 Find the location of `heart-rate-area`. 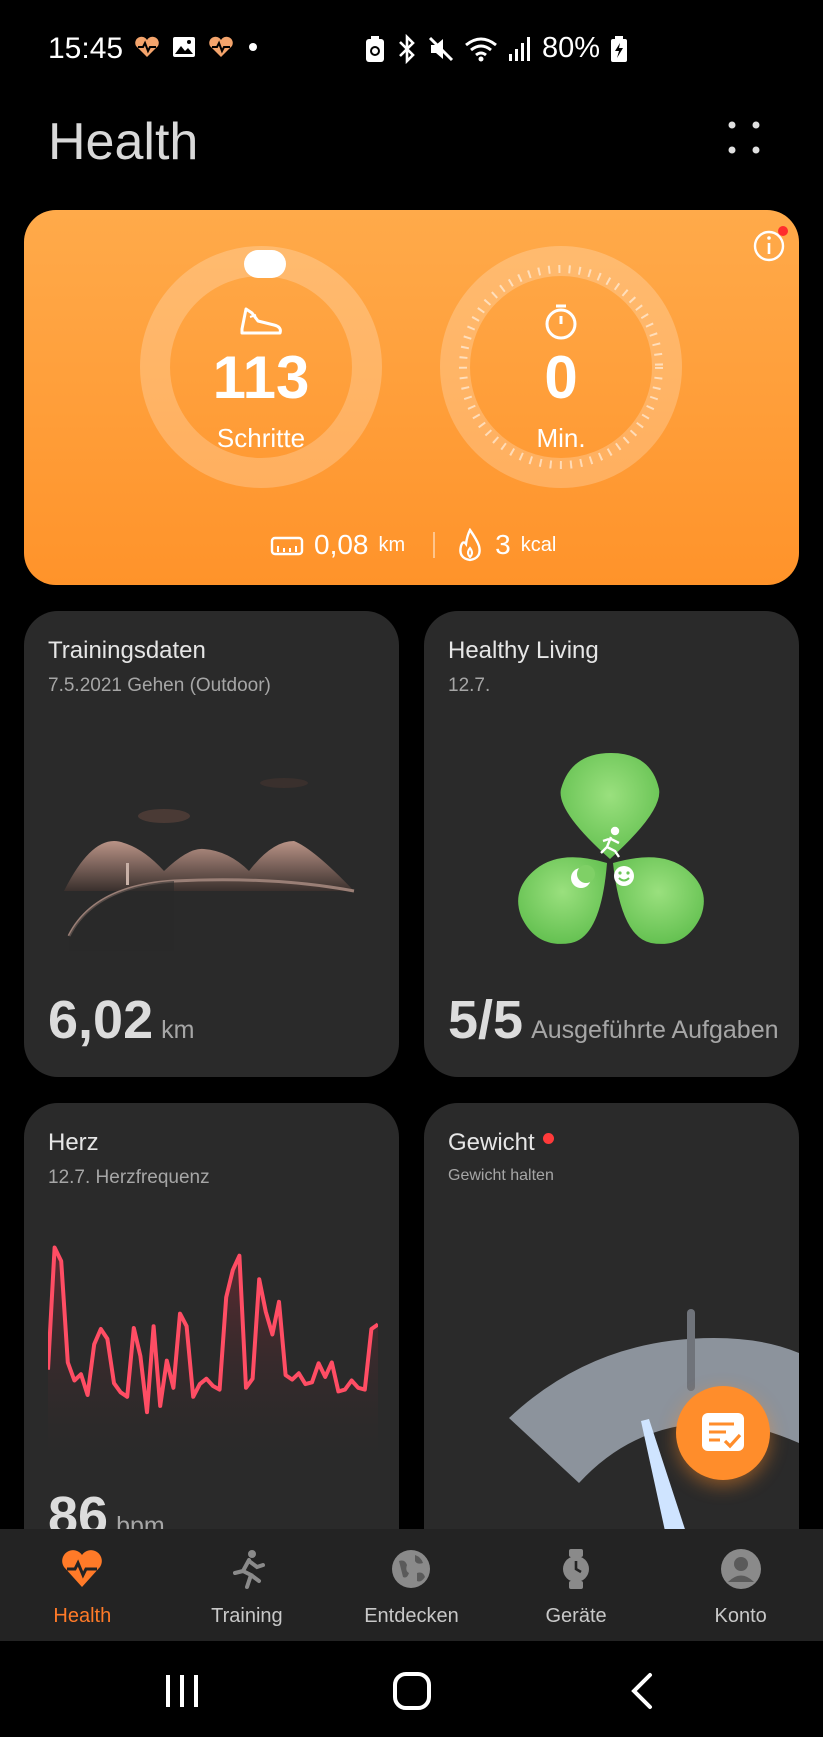

heart-rate-area is located at coordinates (213, 1360).